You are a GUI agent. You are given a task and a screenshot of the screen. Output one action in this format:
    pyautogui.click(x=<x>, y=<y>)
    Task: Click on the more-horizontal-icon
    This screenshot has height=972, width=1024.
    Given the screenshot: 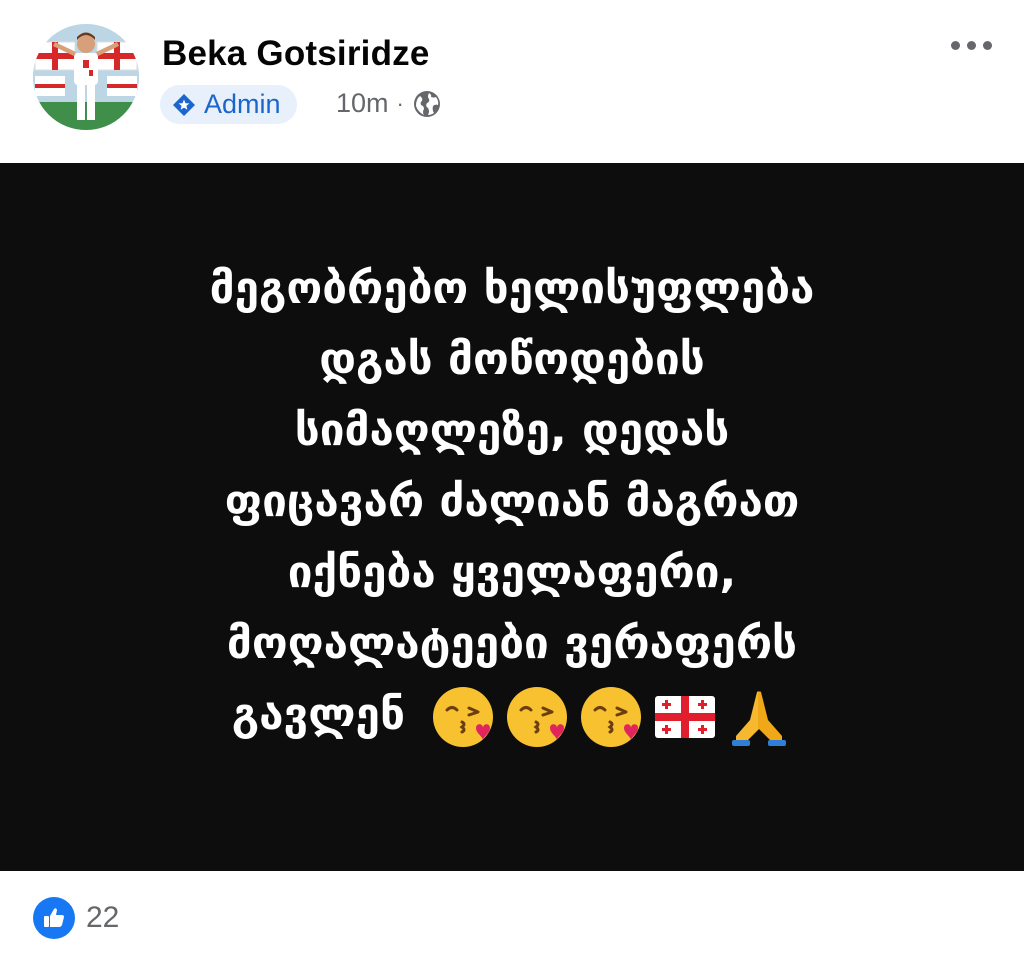 What is the action you would take?
    pyautogui.click(x=955, y=45)
    